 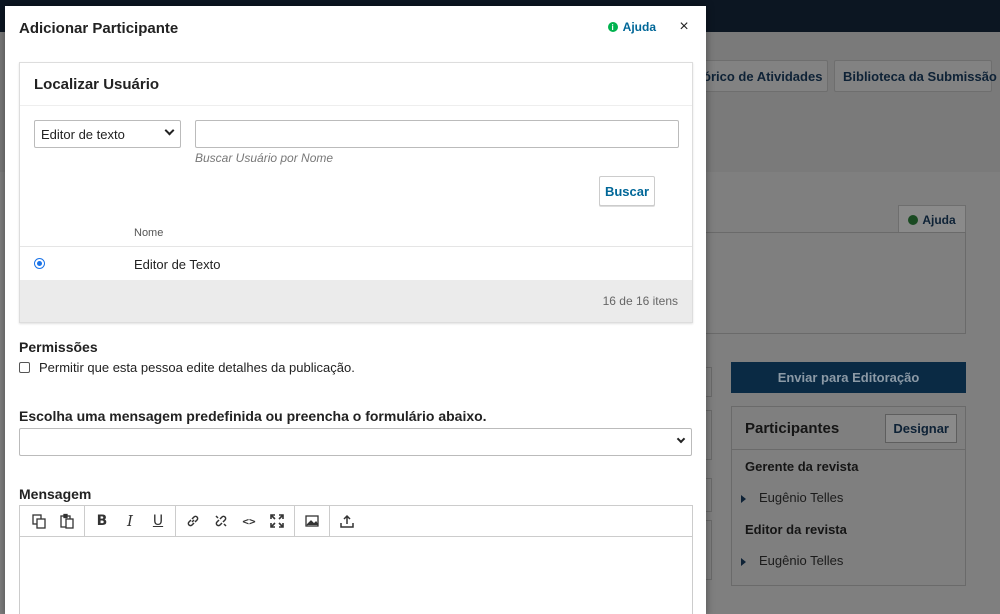 What do you see at coordinates (356, 84) in the screenshot?
I see `find-user-title: Localizar Usuário` at bounding box center [356, 84].